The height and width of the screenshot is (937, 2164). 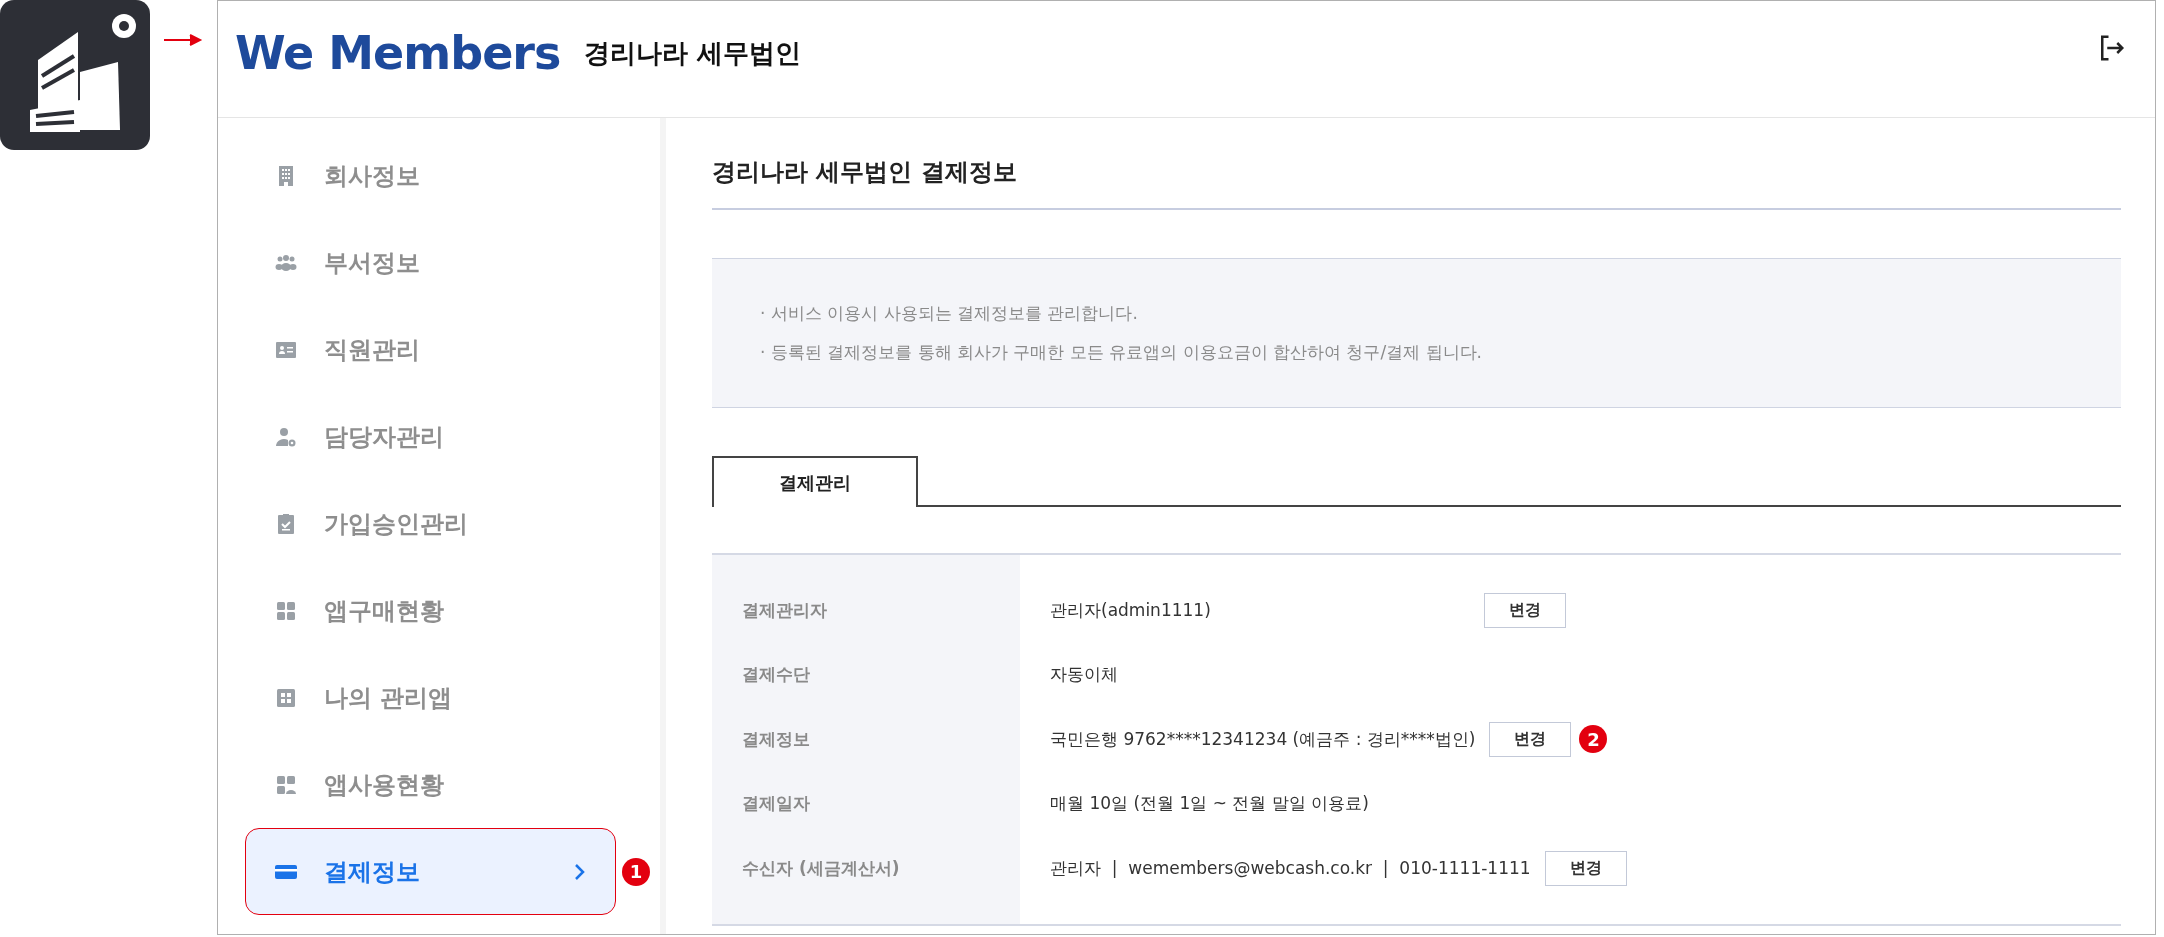 What do you see at coordinates (580, 871) in the screenshot?
I see `chevron-right-icon` at bounding box center [580, 871].